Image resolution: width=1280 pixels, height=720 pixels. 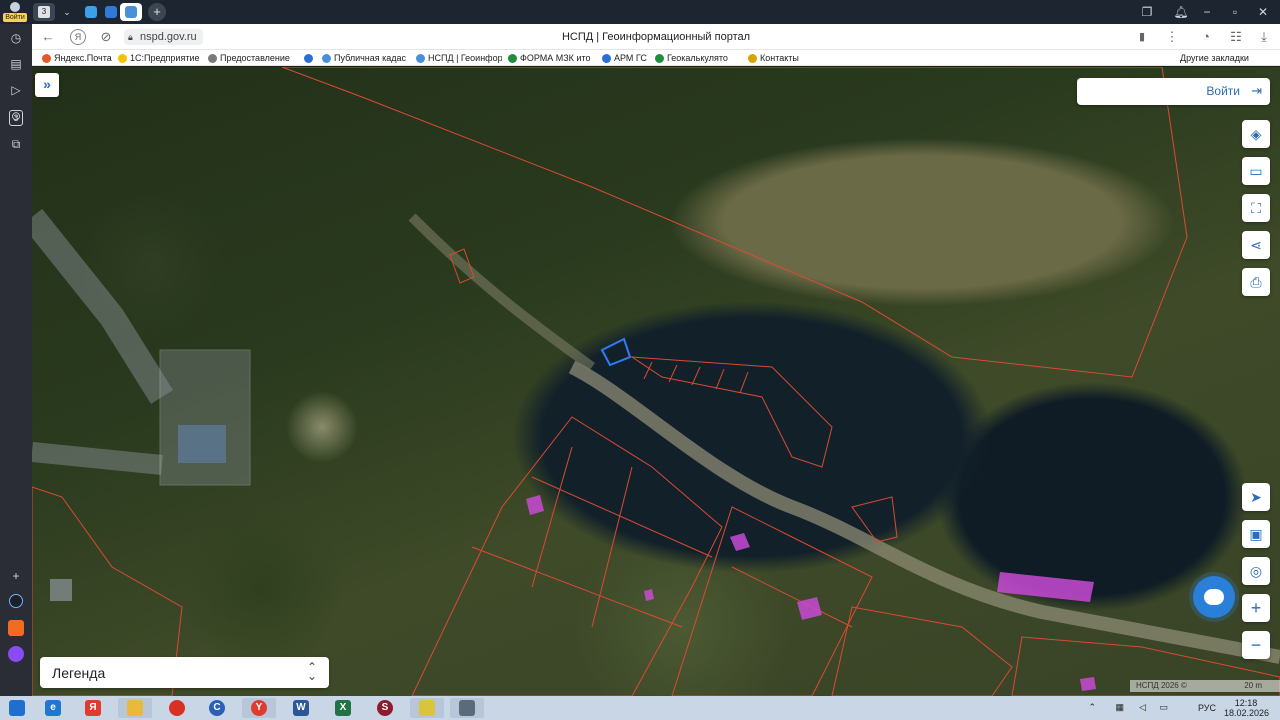 What do you see at coordinates (385, 708) in the screenshot?
I see `taskbar-app-s: S` at bounding box center [385, 708].